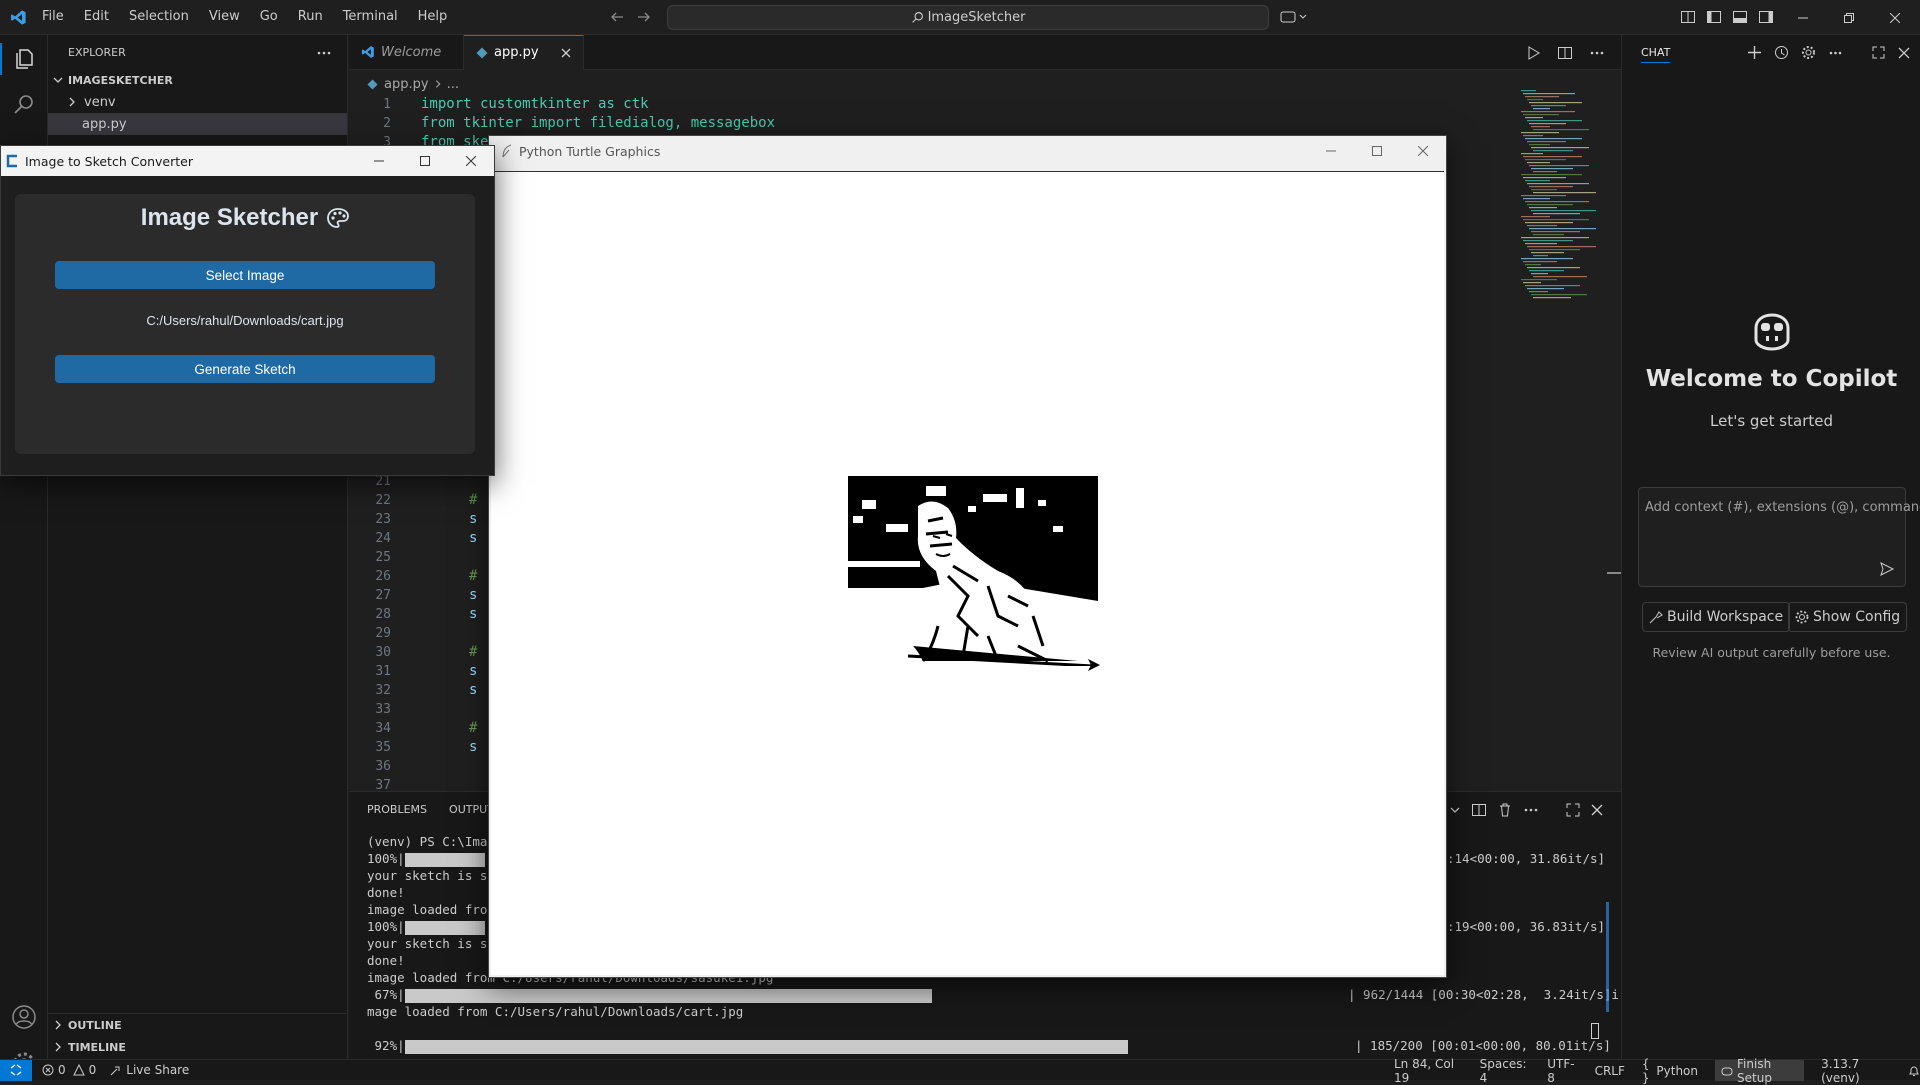 The height and width of the screenshot is (1085, 1920). Describe the element at coordinates (1533, 53) in the screenshot. I see `run-icon` at that location.